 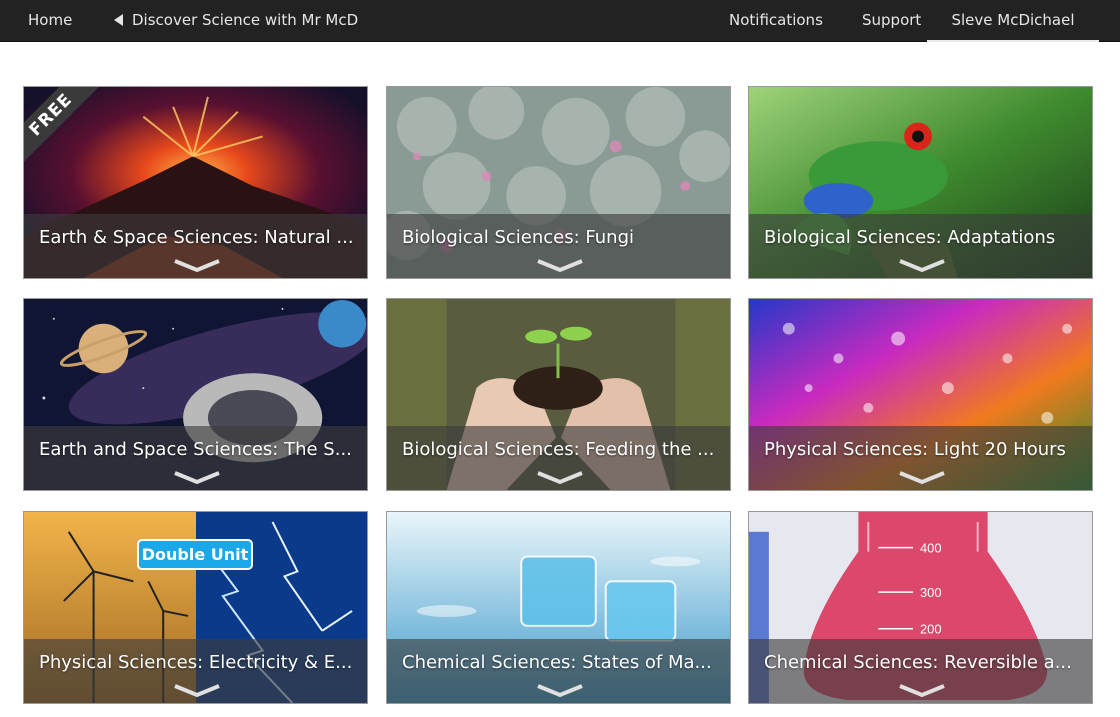 What do you see at coordinates (910, 237) in the screenshot?
I see `card-title: Biological Sciences: Adaptations` at bounding box center [910, 237].